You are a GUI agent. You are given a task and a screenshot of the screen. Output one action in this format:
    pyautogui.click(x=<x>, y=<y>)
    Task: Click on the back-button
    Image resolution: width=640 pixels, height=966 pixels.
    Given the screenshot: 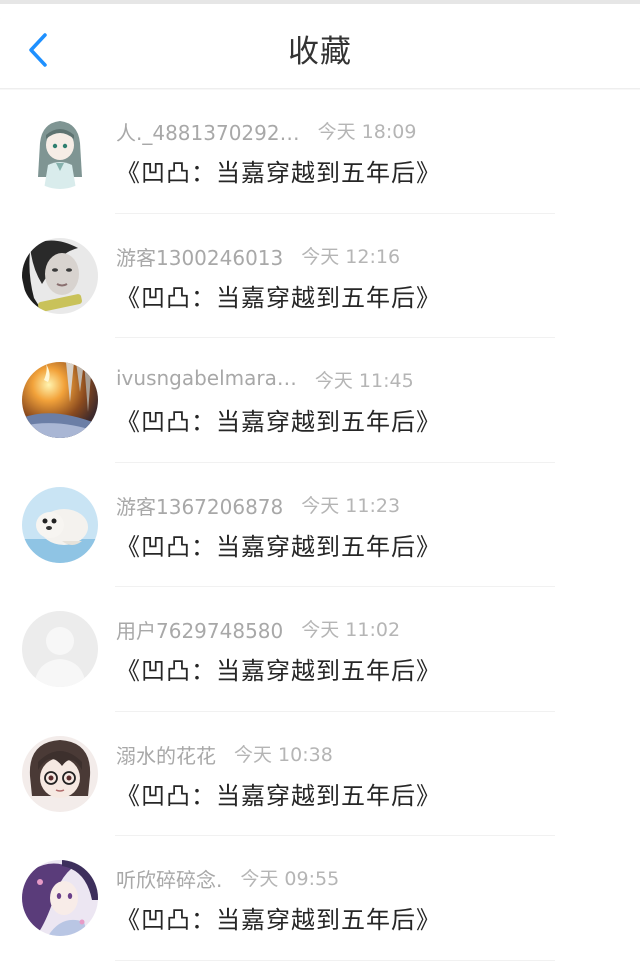 What is the action you would take?
    pyautogui.click(x=38, y=50)
    